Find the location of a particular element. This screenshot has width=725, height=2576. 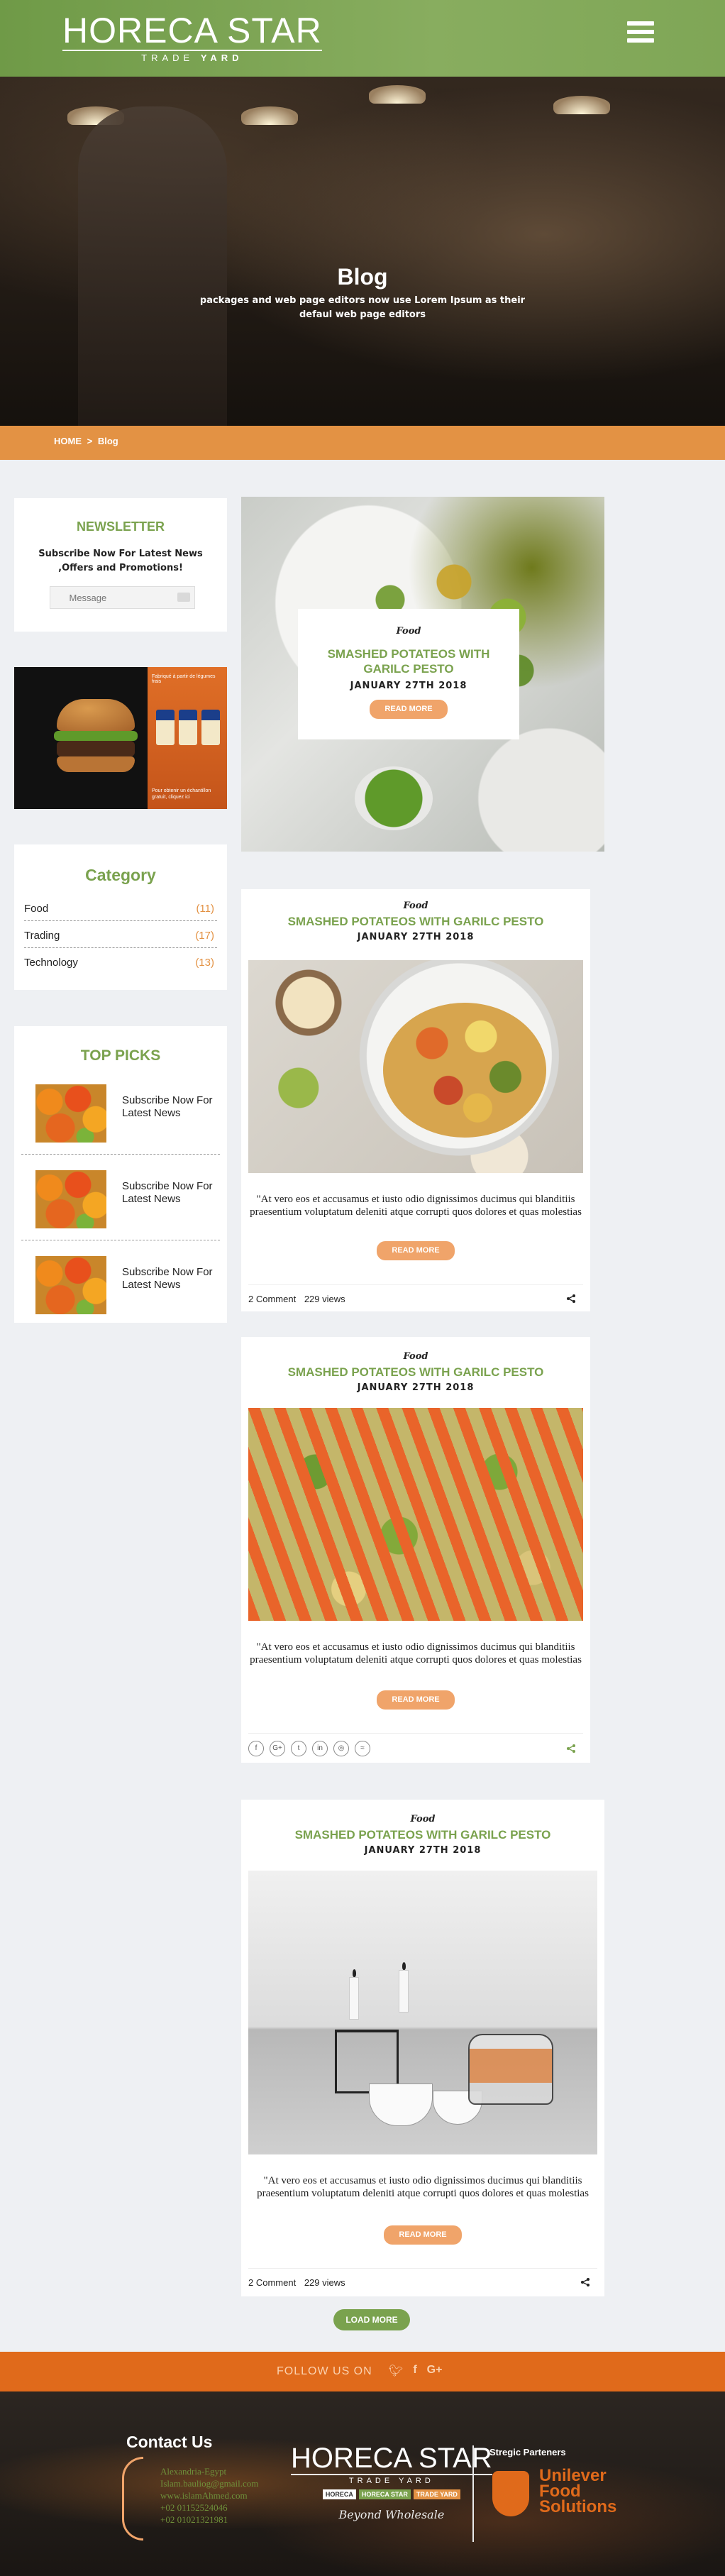

rss-icon: ≈ is located at coordinates (362, 1748).